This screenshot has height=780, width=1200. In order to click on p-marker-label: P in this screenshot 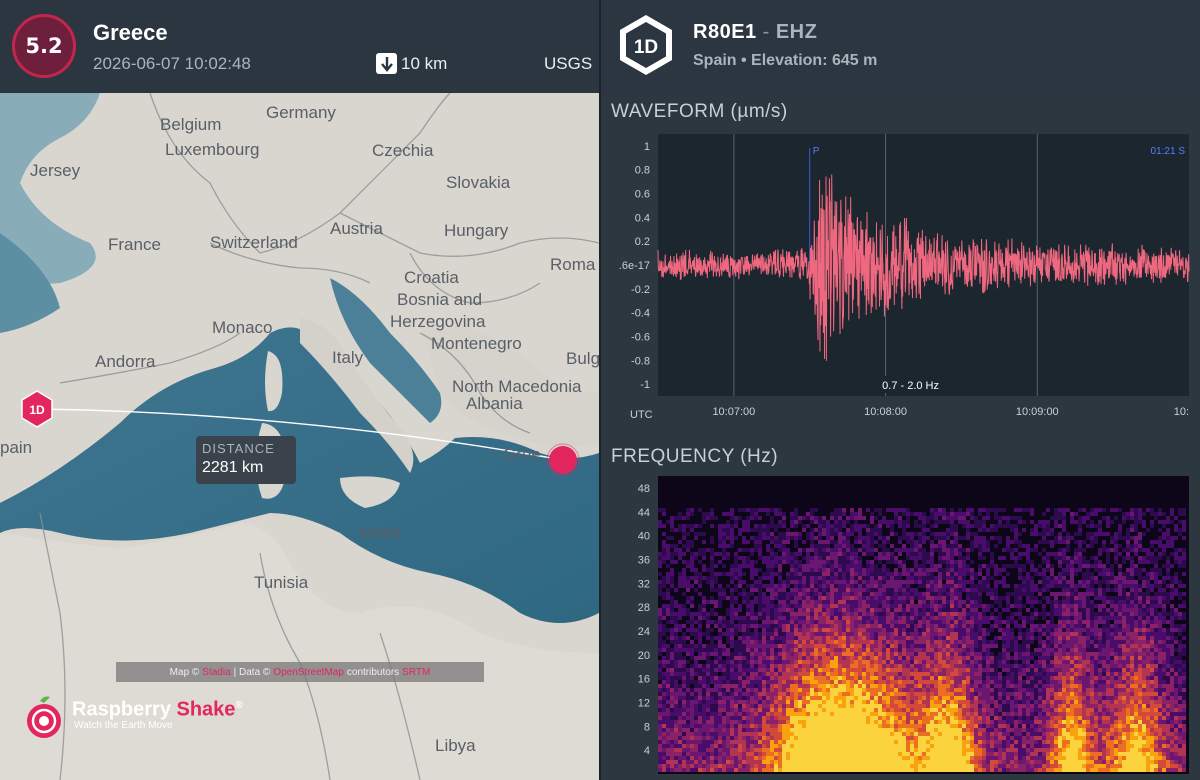, I will do `click(816, 151)`.